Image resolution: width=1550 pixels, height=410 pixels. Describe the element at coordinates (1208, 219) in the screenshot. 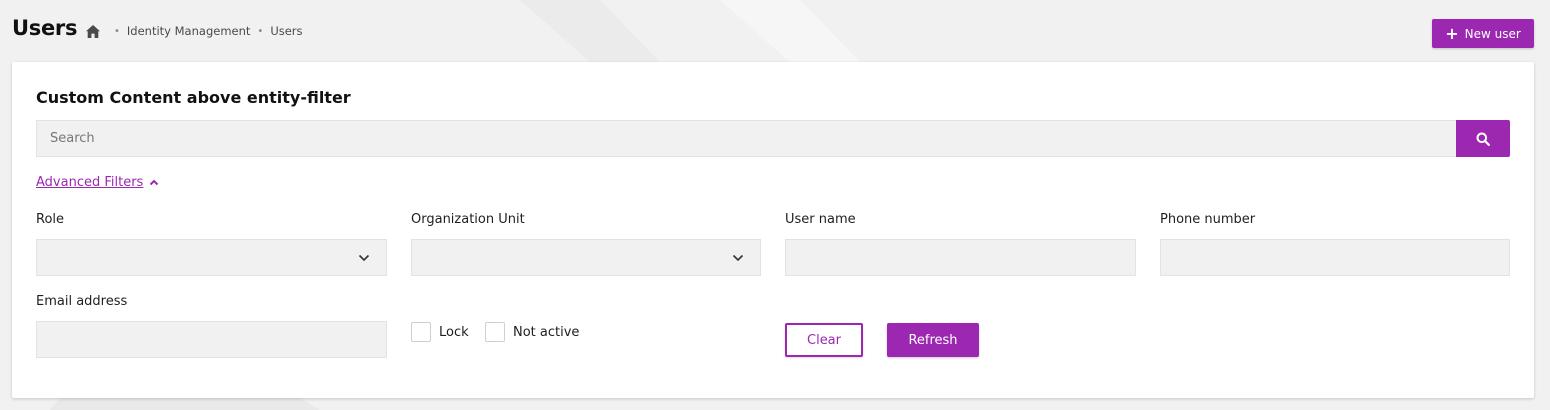

I see `phone-number-label: Phone number` at that location.